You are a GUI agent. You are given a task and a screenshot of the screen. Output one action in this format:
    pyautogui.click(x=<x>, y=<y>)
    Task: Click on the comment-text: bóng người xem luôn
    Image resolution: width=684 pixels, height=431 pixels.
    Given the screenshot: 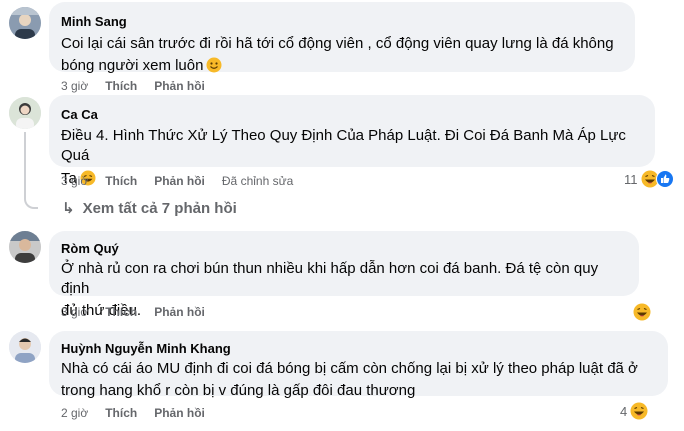 What is the action you would take?
    pyautogui.click(x=132, y=65)
    